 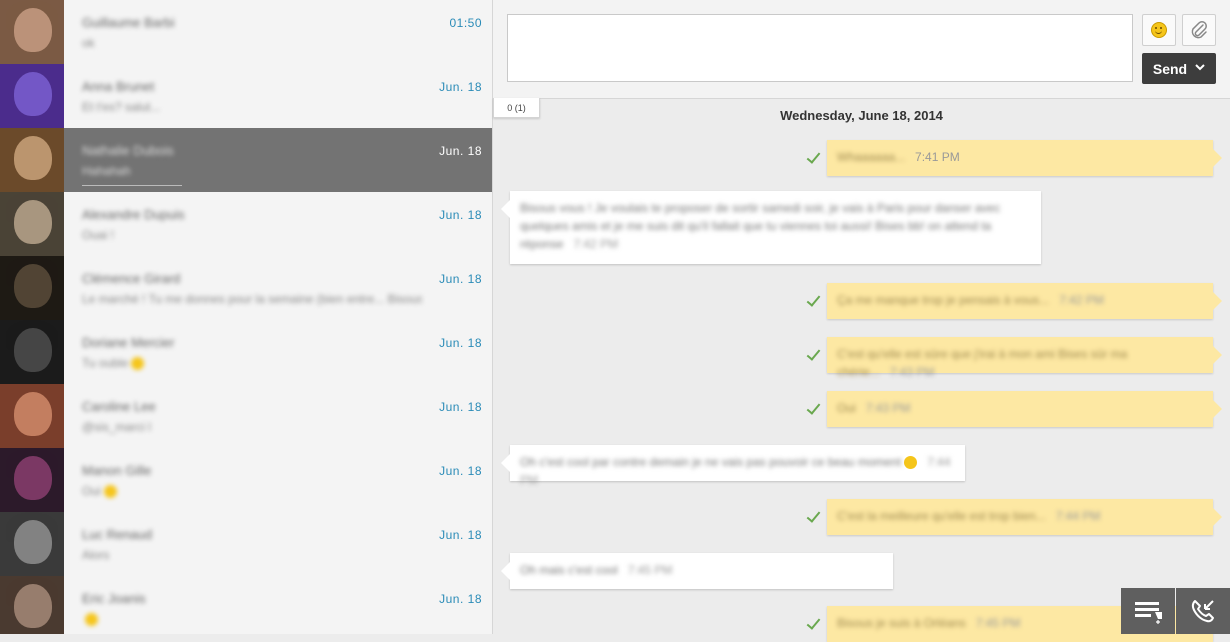 I want to click on attach-button, so click(x=1199, y=30).